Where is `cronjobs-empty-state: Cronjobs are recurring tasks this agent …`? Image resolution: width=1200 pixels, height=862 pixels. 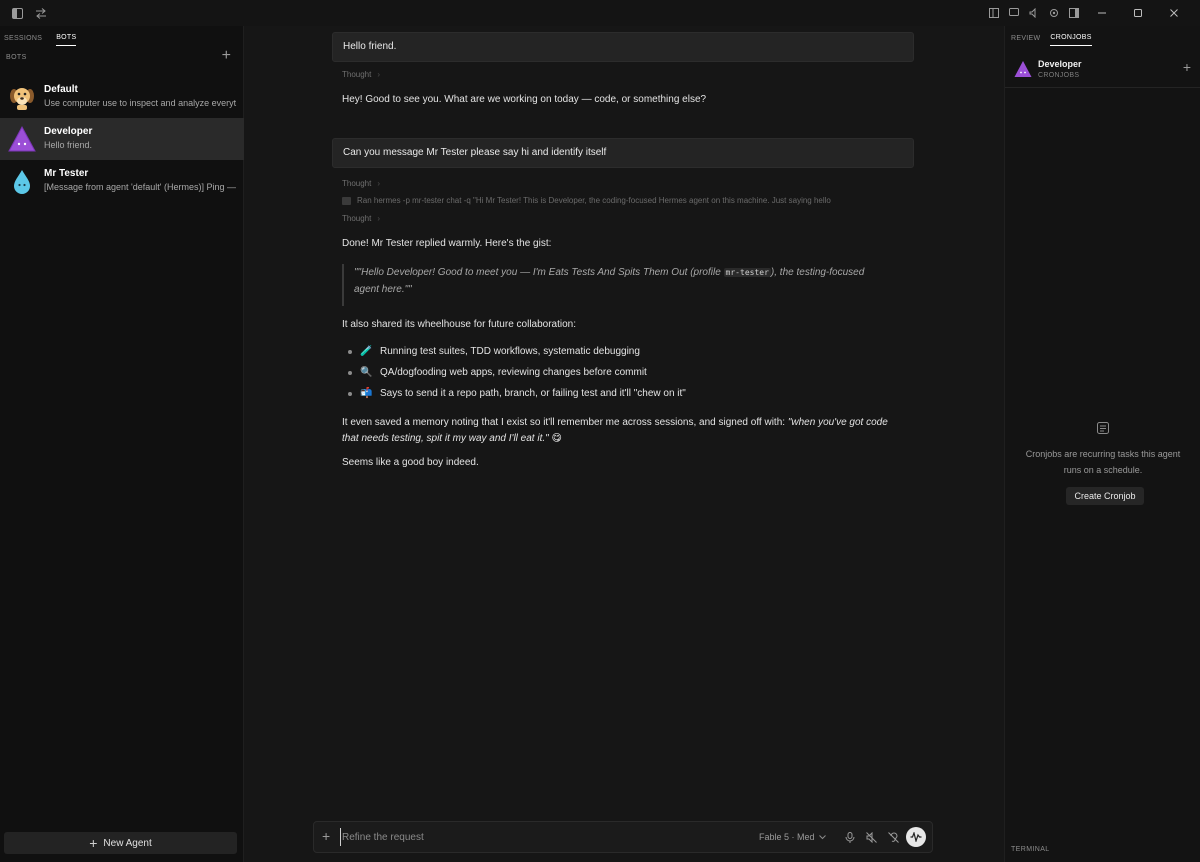 cronjobs-empty-state: Cronjobs are recurring tasks this agent … is located at coordinates (1103, 462).